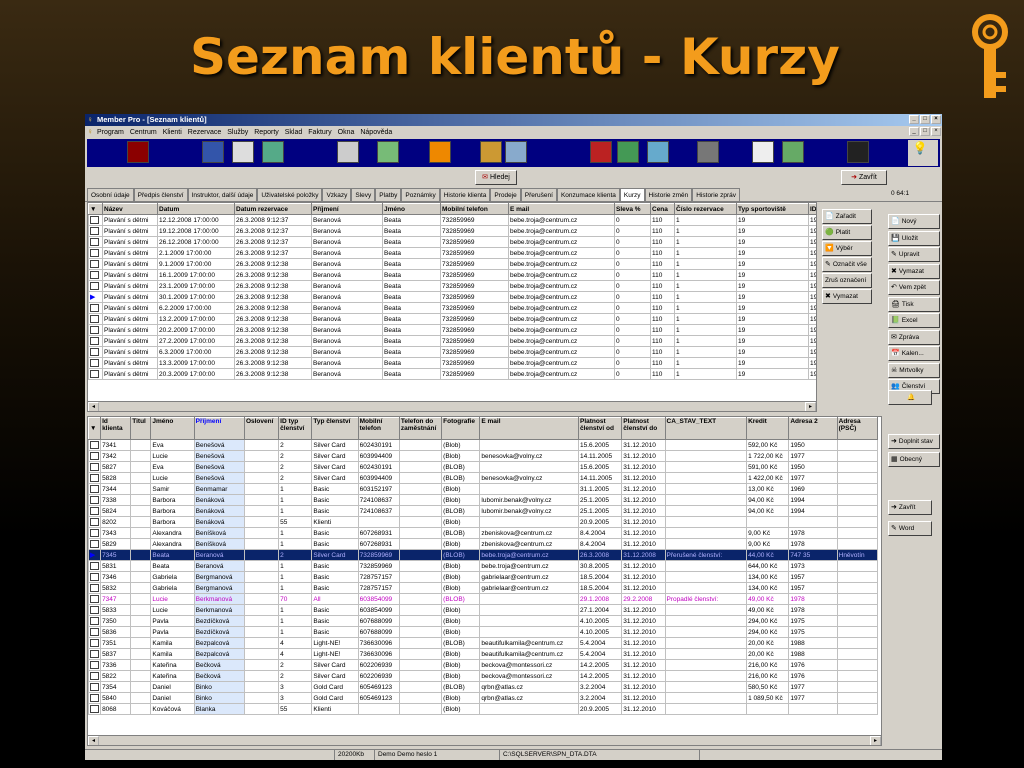 The height and width of the screenshot is (768, 1024). I want to click on column-header: Cena, so click(662, 209).